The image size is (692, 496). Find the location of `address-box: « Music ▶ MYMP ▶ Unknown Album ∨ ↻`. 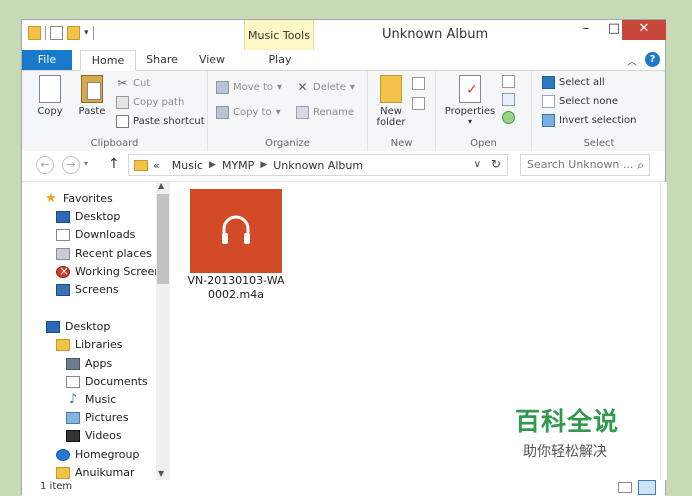

address-box: « Music ▶ MYMP ▶ Unknown Album ∨ ↻ is located at coordinates (318, 165).